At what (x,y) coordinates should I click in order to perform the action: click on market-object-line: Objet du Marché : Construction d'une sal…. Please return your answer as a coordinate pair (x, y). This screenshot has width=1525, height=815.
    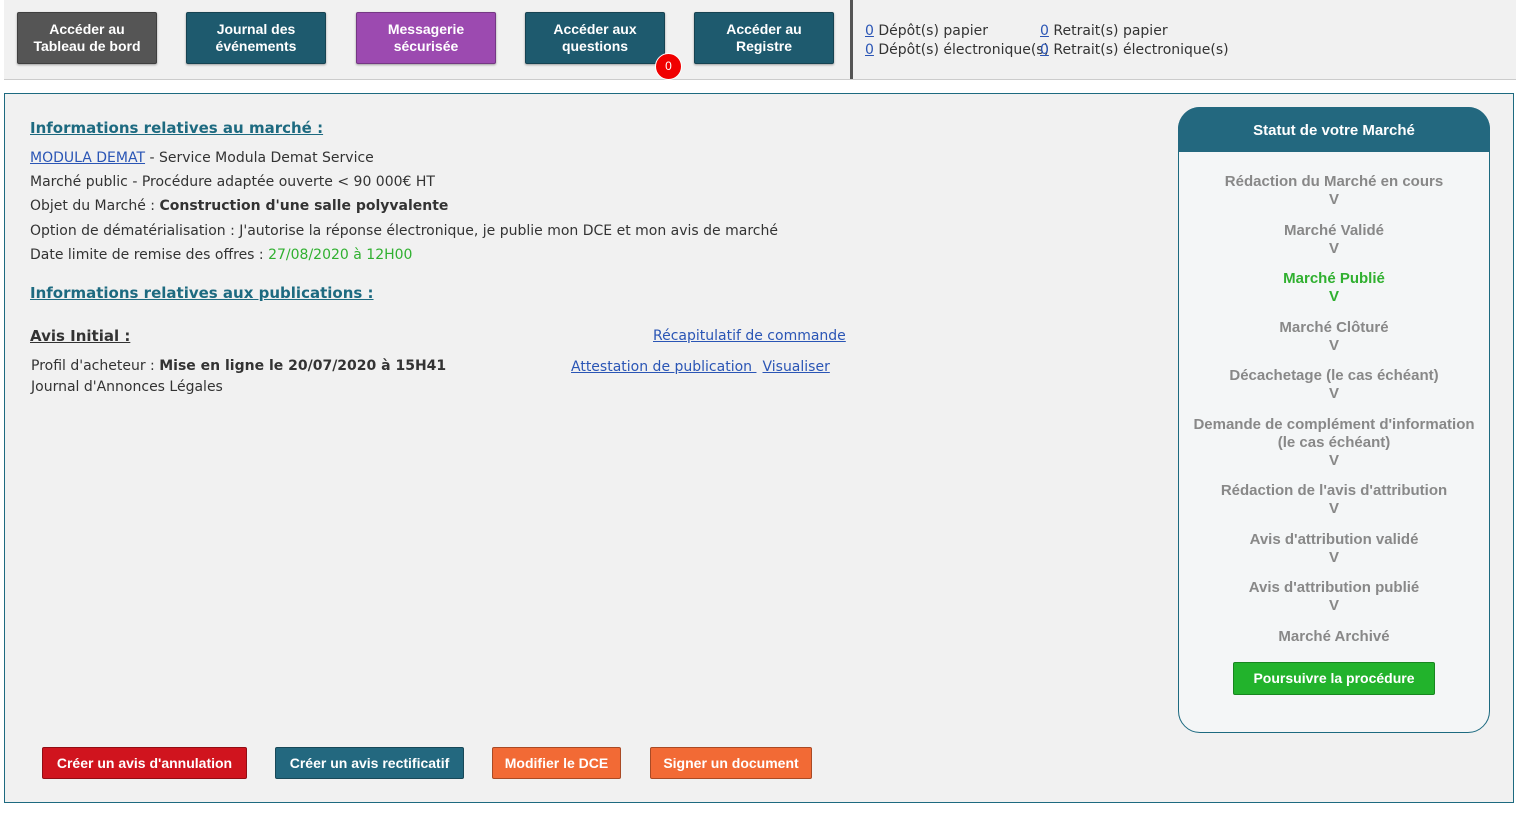
    Looking at the image, I should click on (239, 206).